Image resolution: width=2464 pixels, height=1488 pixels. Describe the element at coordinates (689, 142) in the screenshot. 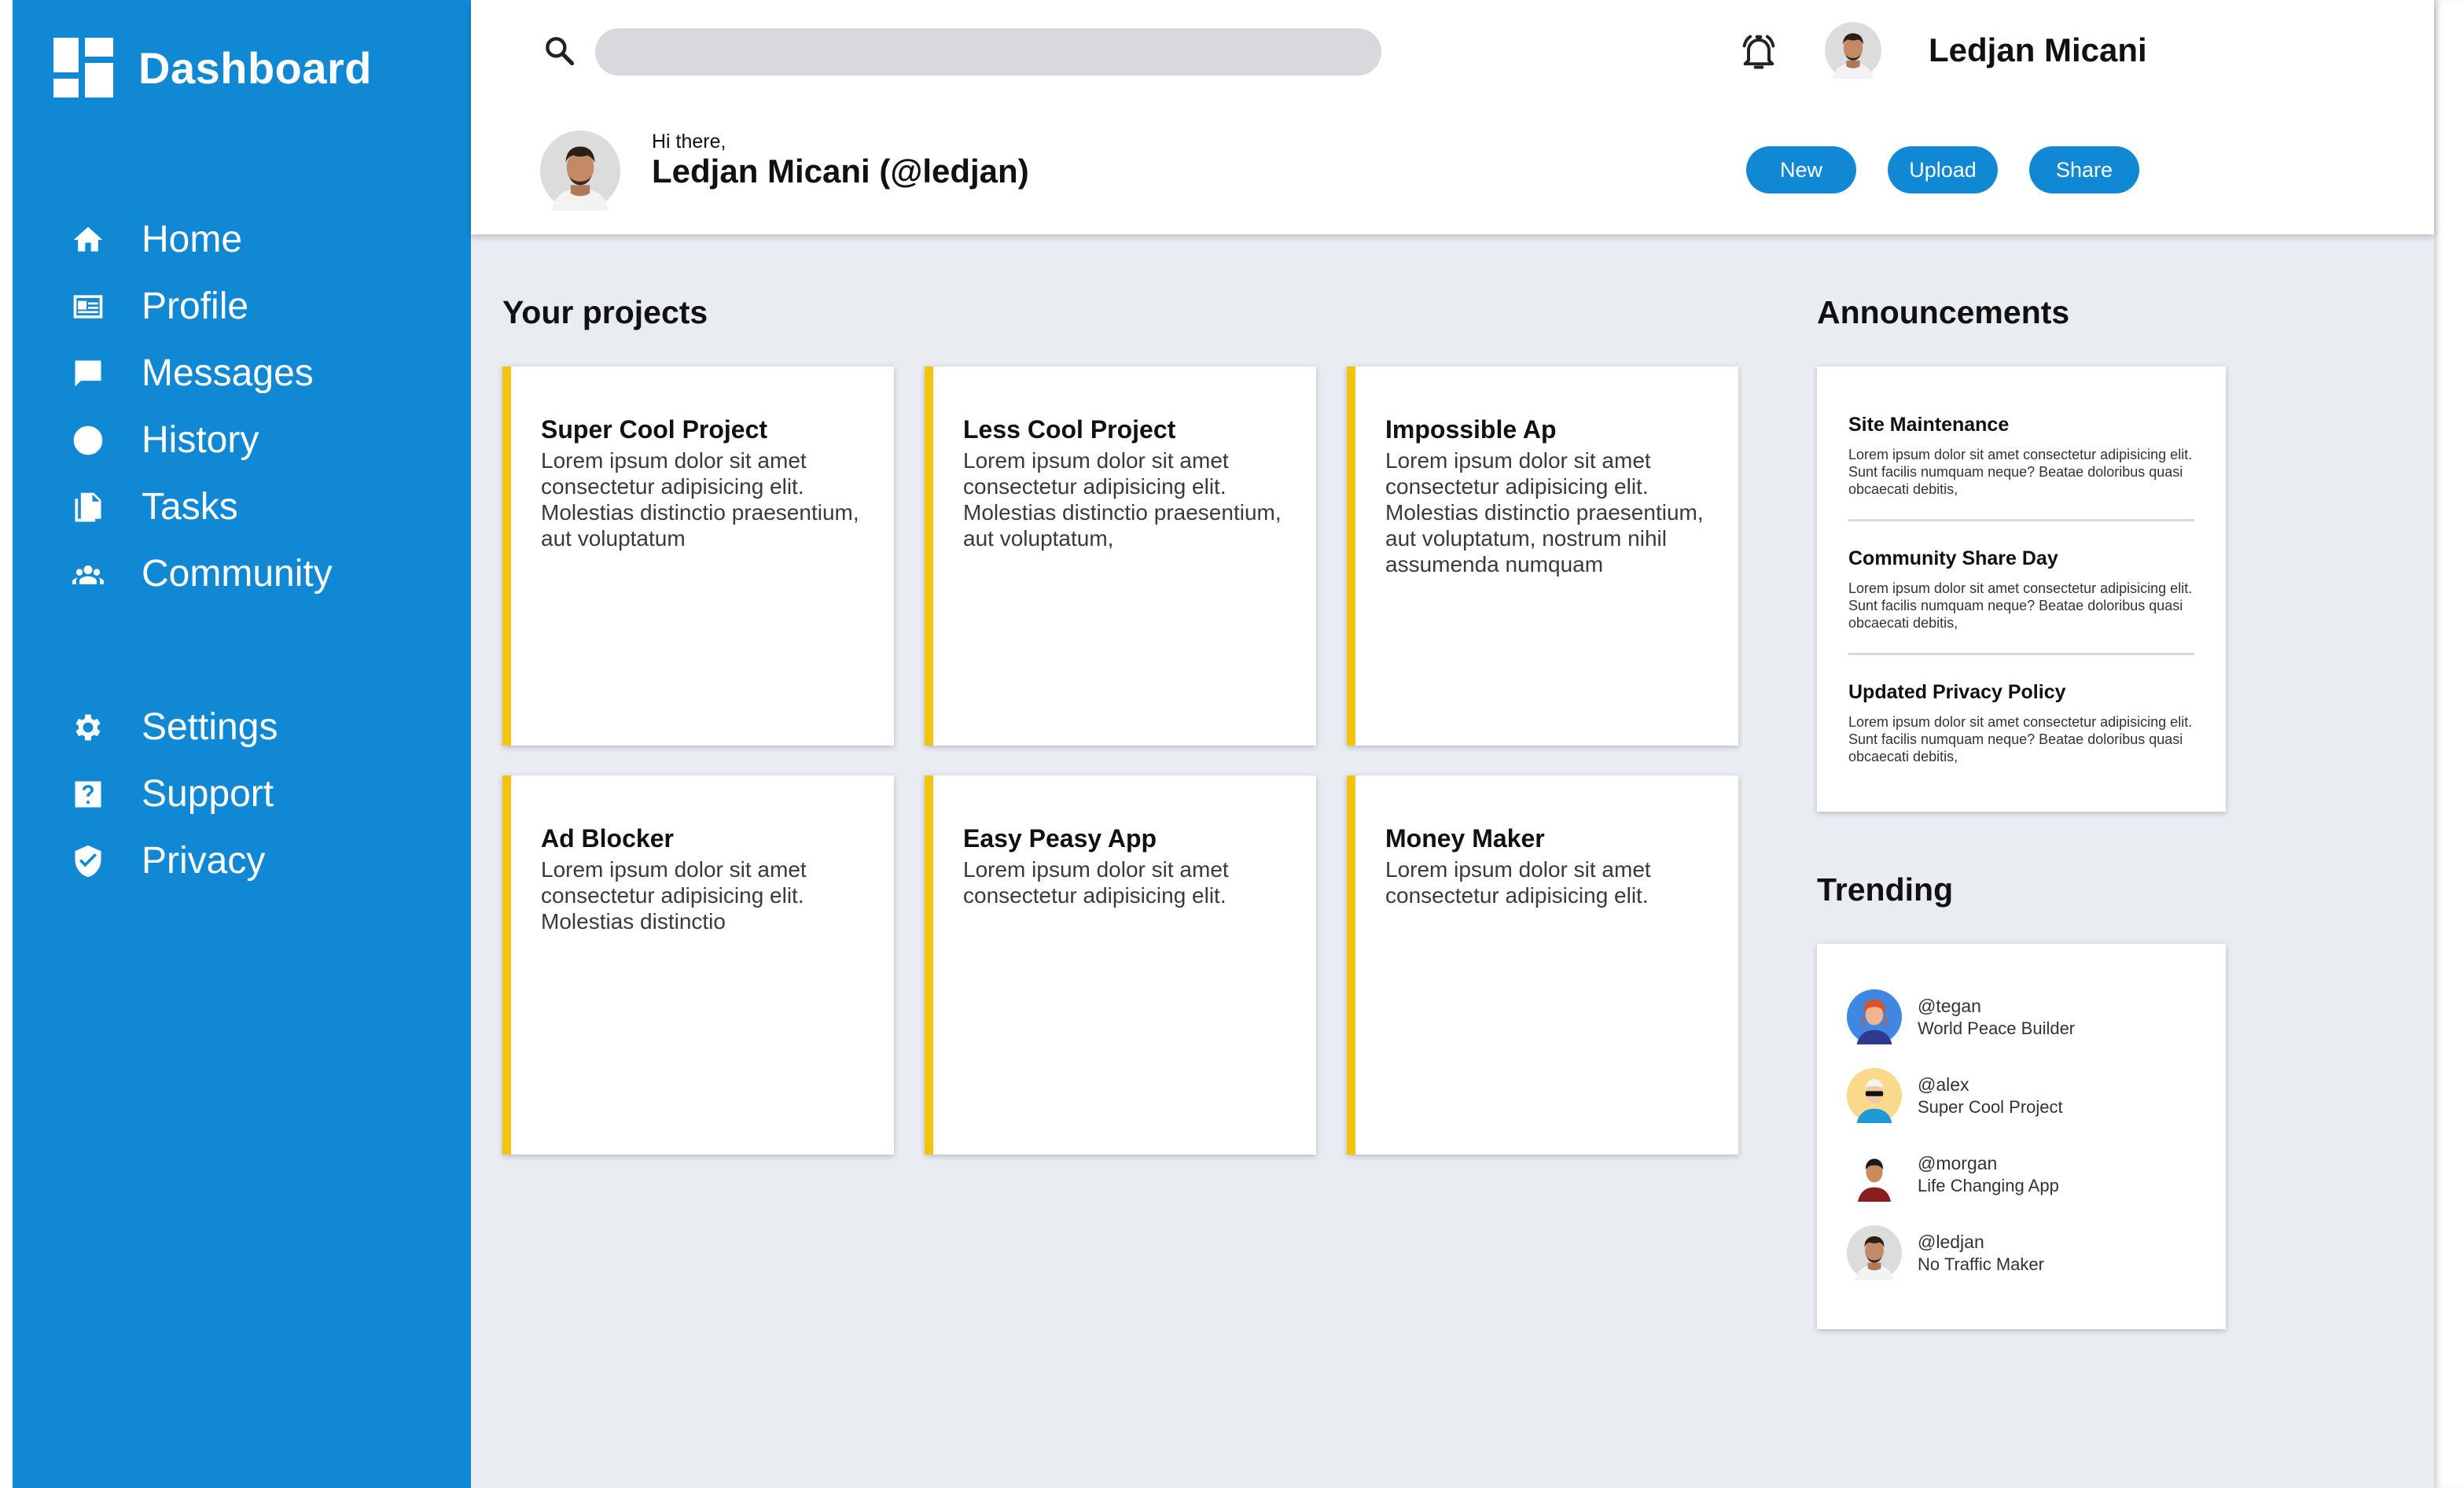

I see `greeting-text: Hi there,` at that location.